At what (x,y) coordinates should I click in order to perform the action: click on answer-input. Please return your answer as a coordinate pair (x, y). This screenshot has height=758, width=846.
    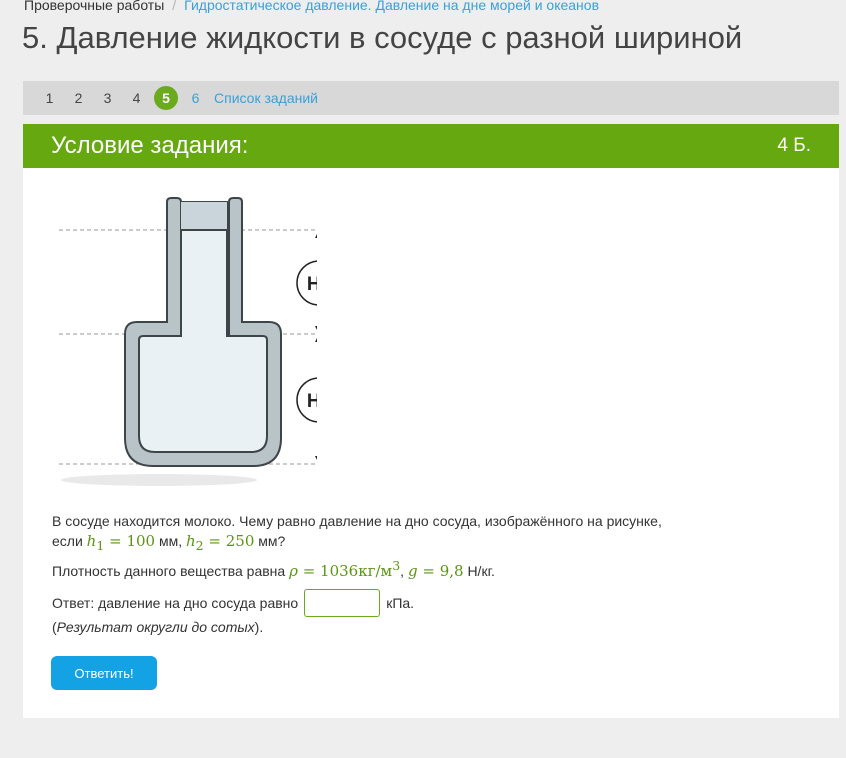
    Looking at the image, I should click on (342, 603).